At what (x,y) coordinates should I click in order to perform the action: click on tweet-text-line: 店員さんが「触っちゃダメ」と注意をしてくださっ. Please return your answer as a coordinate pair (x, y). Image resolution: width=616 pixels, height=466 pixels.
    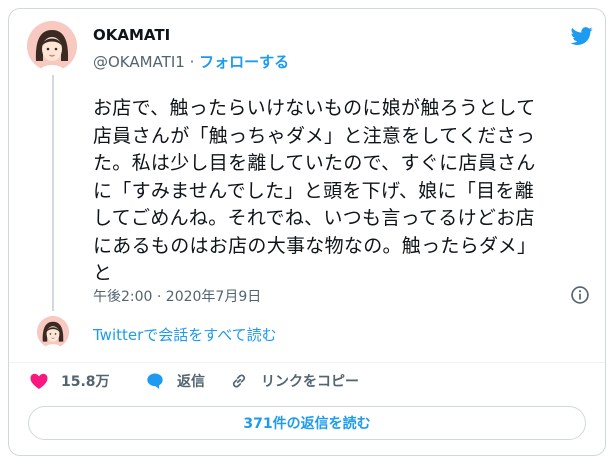
    Looking at the image, I should click on (314, 135).